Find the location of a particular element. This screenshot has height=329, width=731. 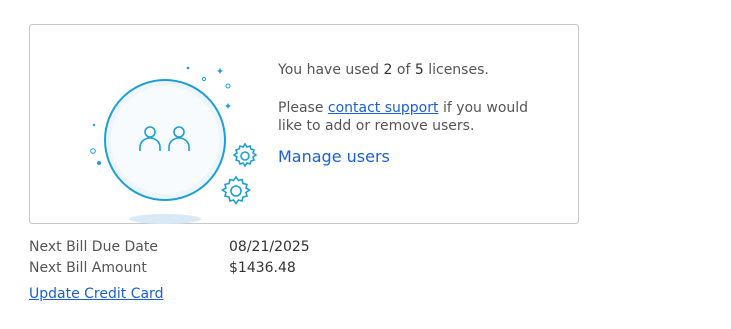

illustration-shadow is located at coordinates (165, 219).